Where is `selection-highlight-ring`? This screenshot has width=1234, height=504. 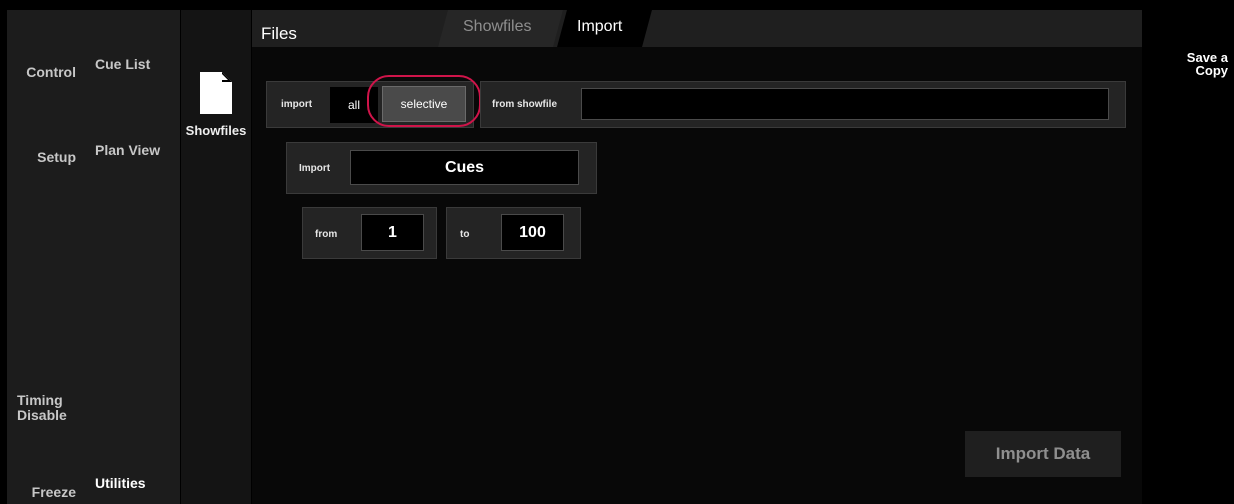
selection-highlight-ring is located at coordinates (424, 101).